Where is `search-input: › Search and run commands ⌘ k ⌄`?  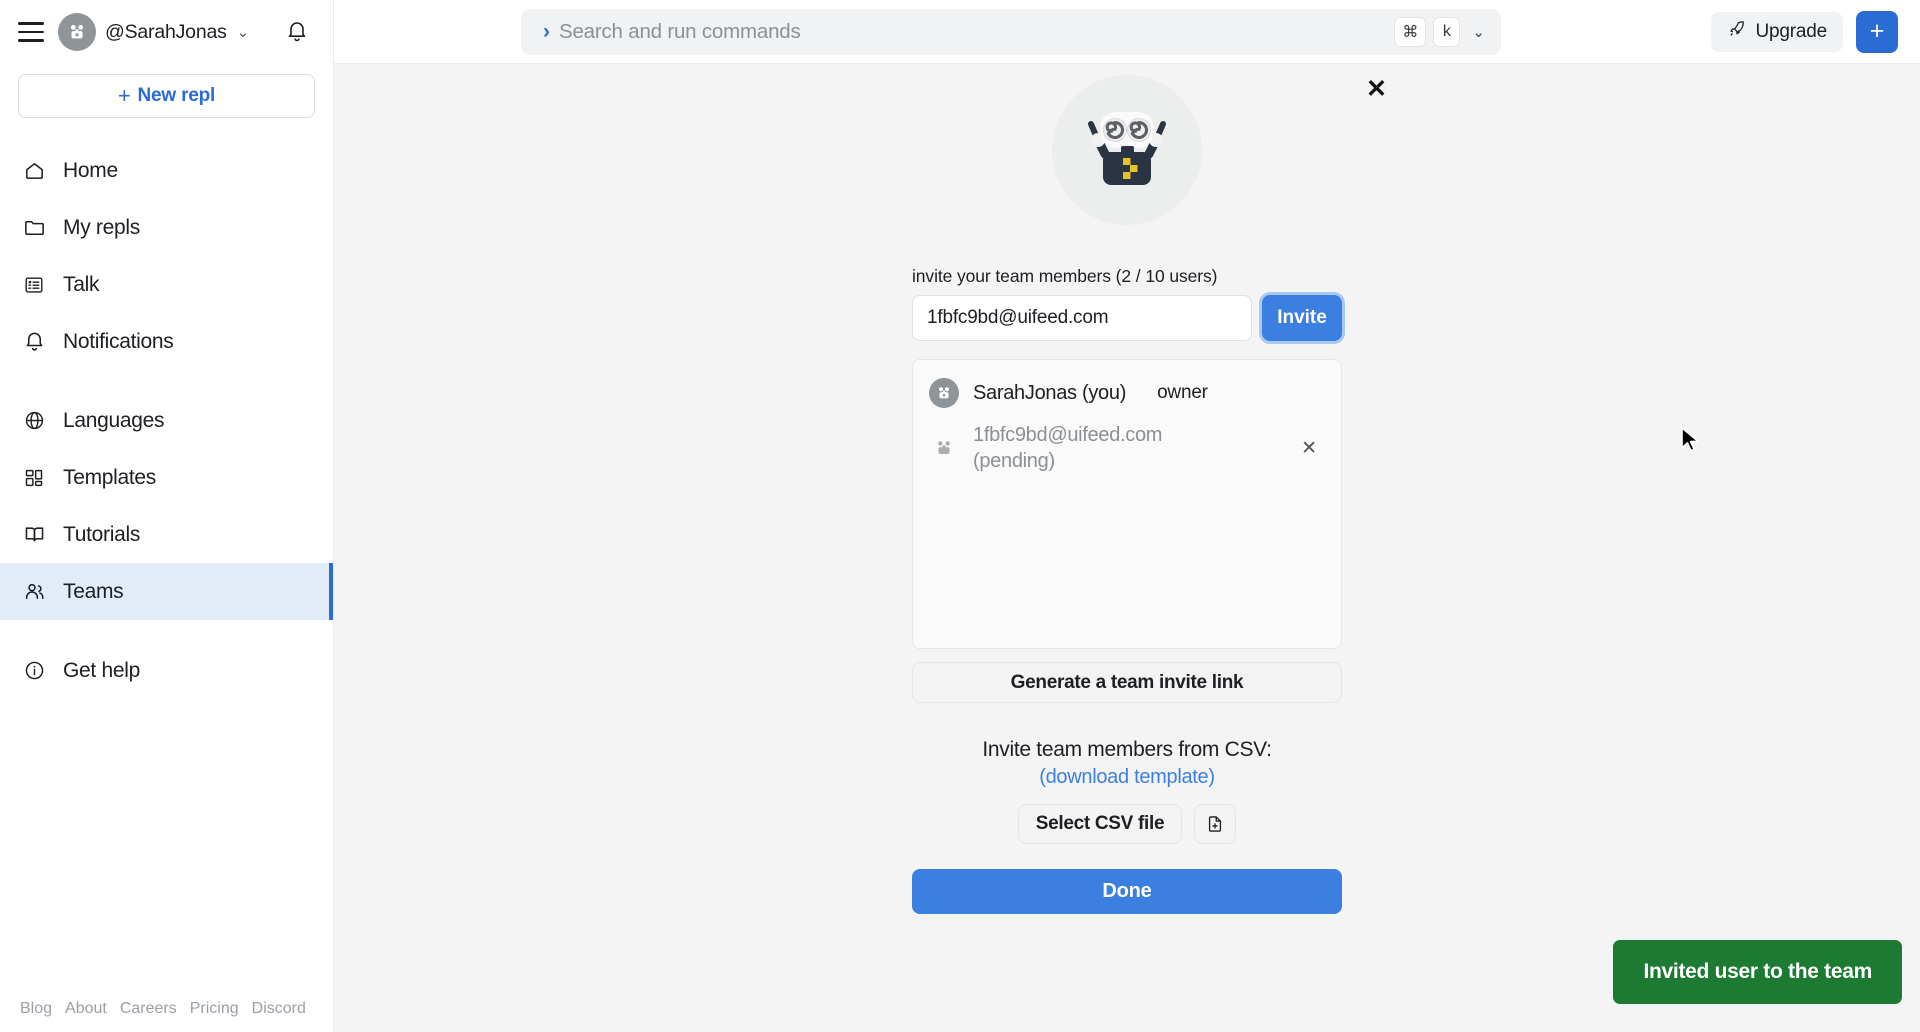 search-input: › Search and run commands ⌘ k ⌄ is located at coordinates (1011, 31).